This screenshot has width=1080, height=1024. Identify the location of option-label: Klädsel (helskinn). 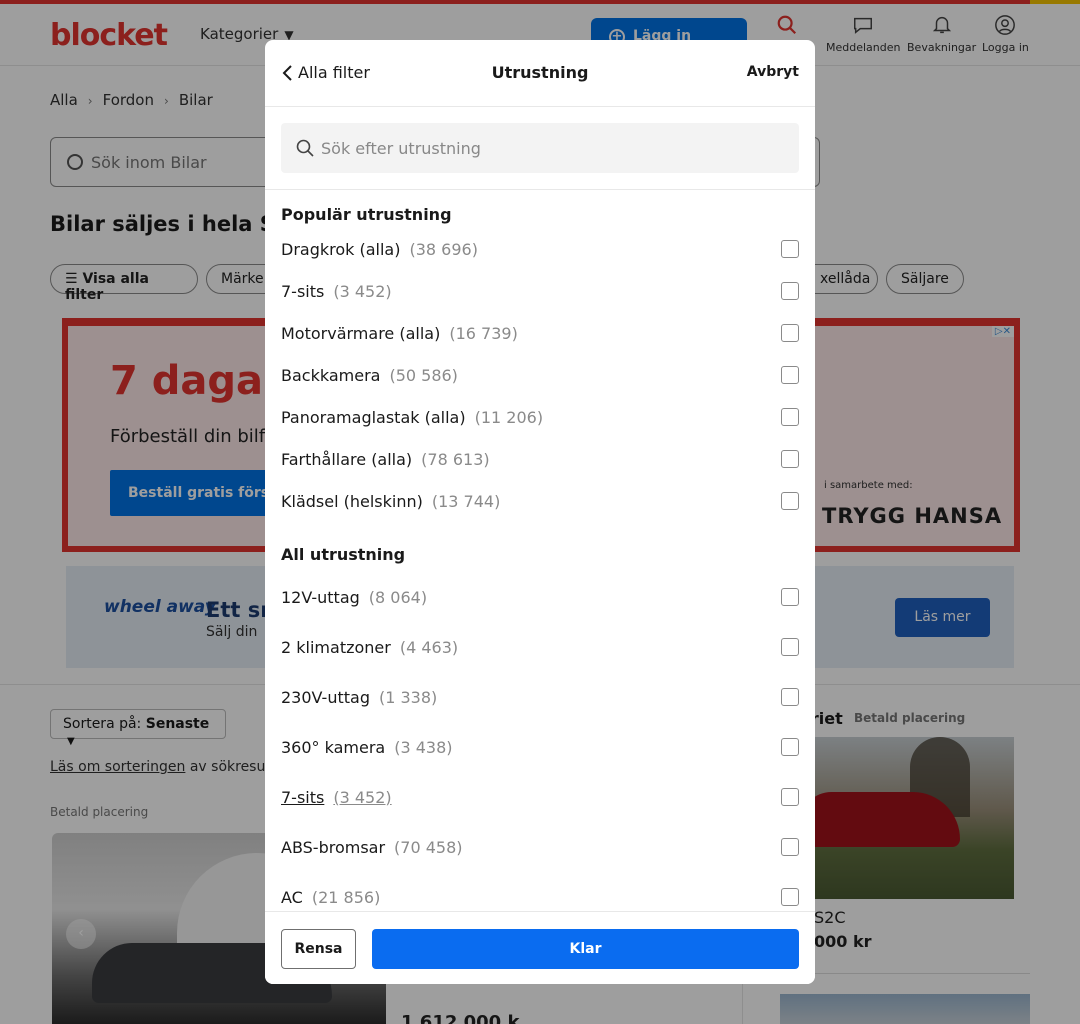
(352, 501).